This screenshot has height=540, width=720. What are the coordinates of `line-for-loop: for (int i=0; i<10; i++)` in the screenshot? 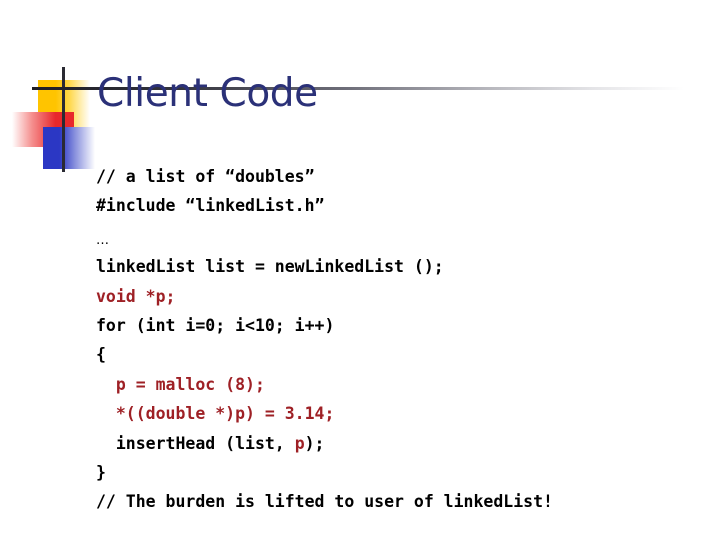 It's located at (396, 325).